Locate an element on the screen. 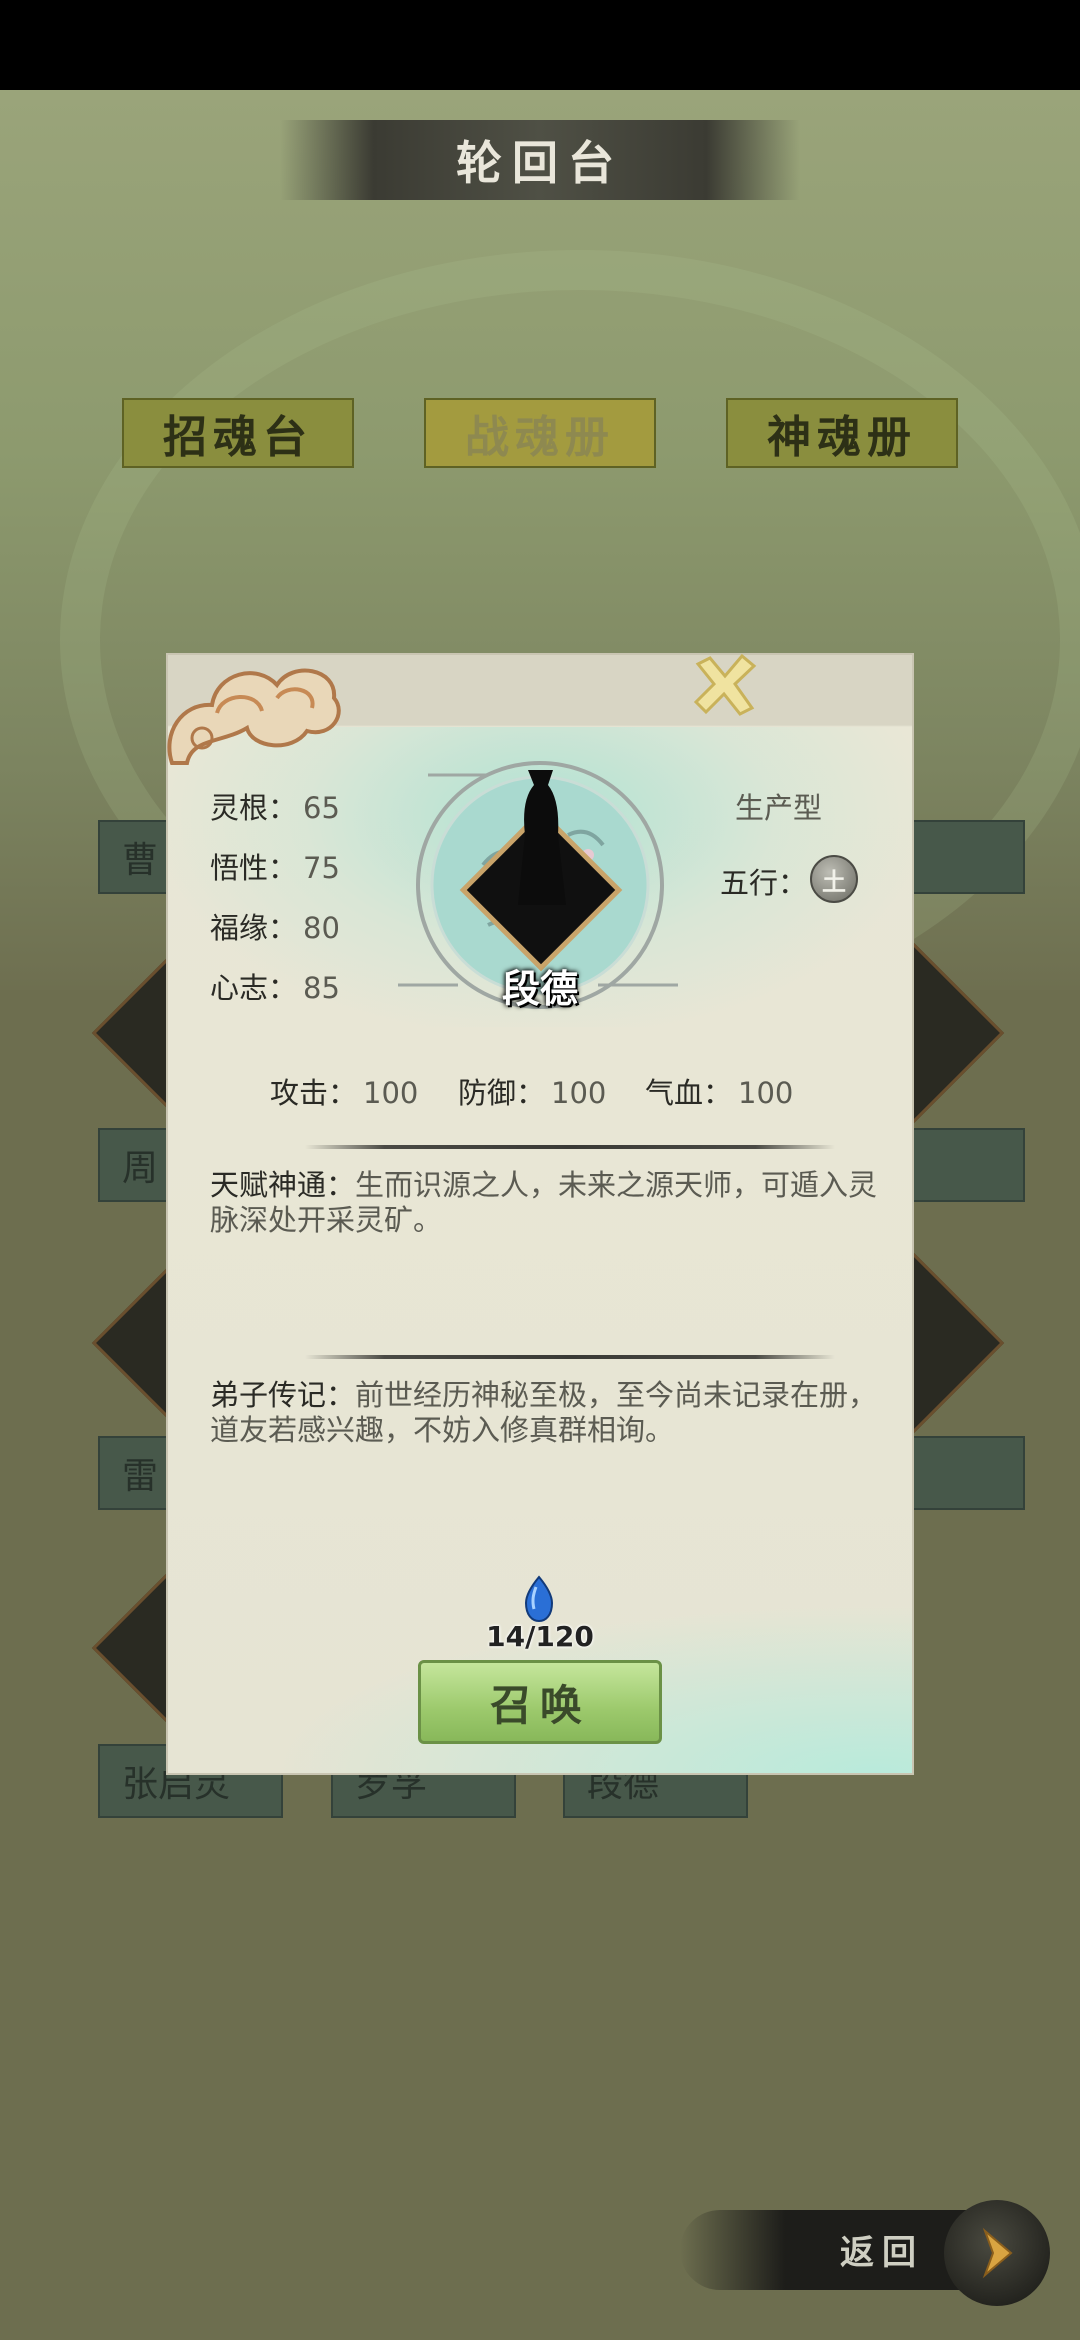  stat-linggen: 灵根： 65 is located at coordinates (275, 808).